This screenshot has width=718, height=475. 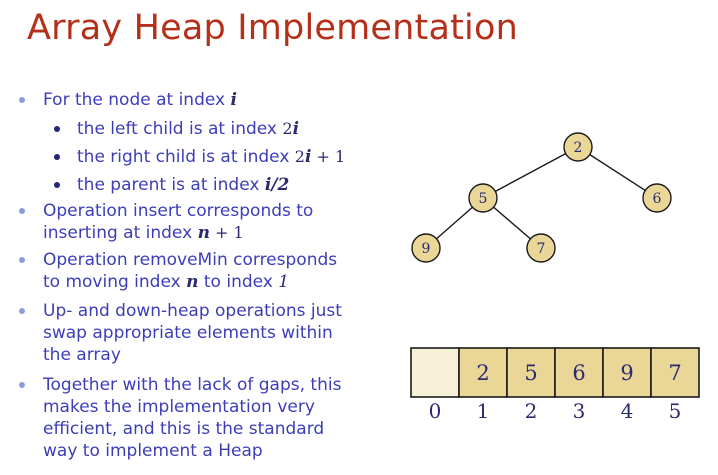 I want to click on bullet-gaps-line2: makes the implementation very, so click(x=179, y=407).